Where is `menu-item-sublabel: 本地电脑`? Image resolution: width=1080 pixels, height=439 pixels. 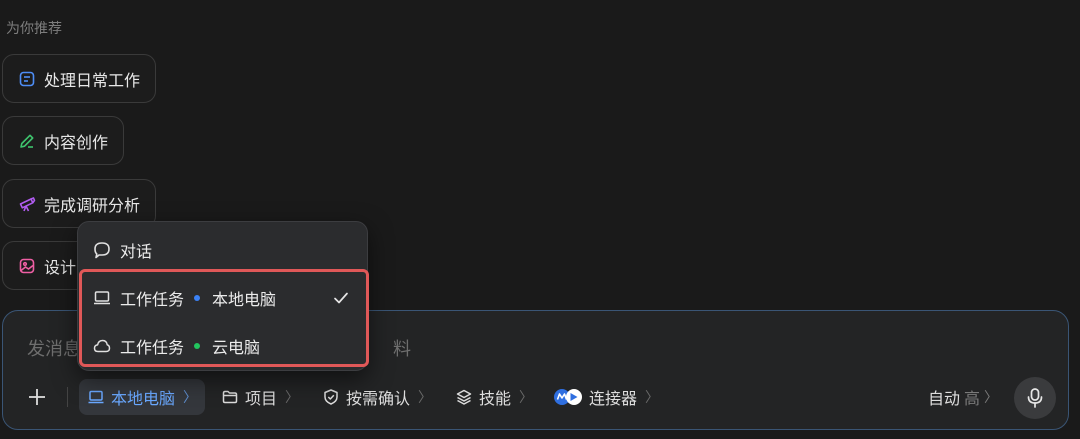 menu-item-sublabel: 本地电脑 is located at coordinates (244, 299).